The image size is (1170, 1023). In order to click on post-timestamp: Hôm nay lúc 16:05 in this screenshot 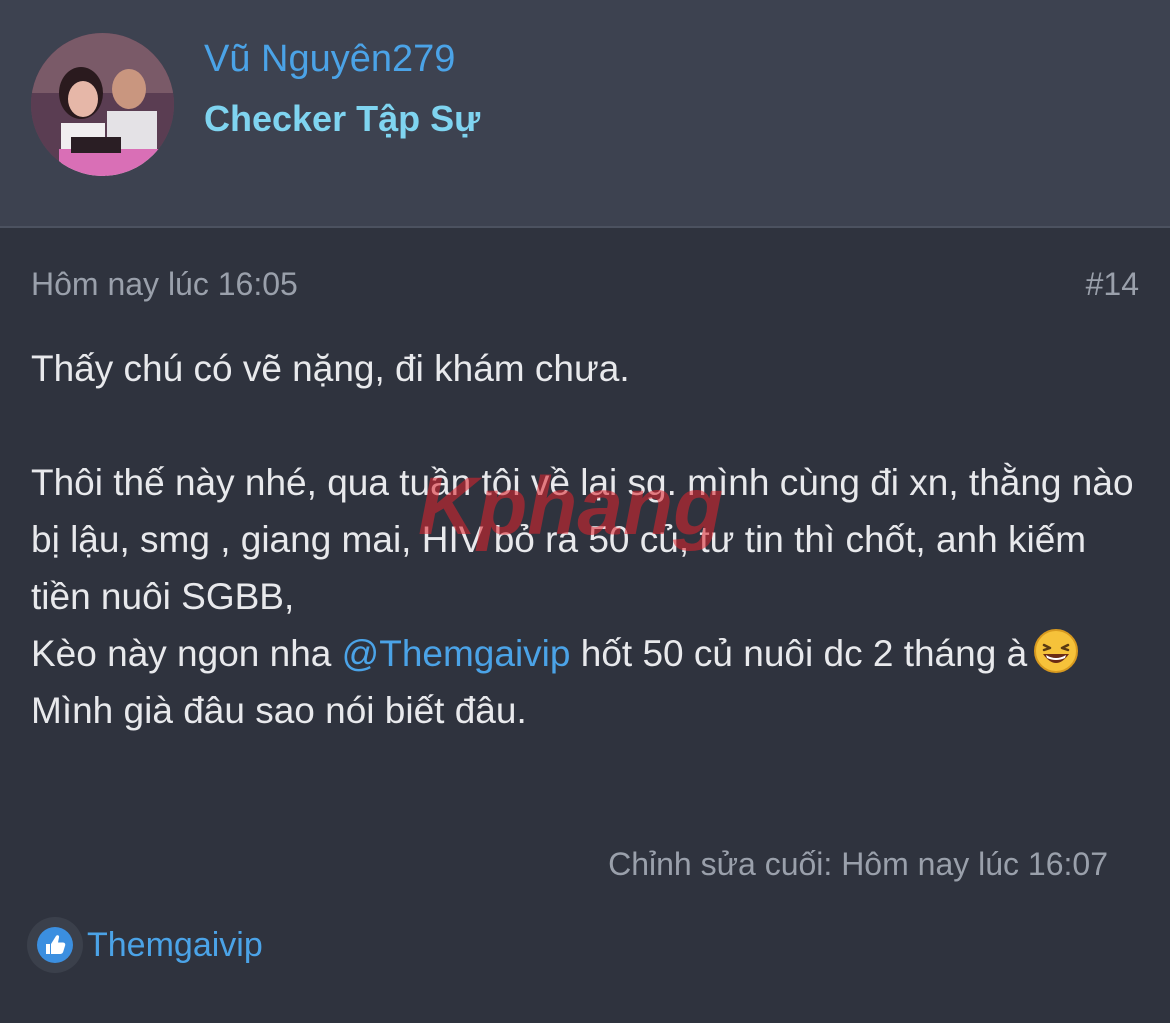, I will do `click(164, 284)`.